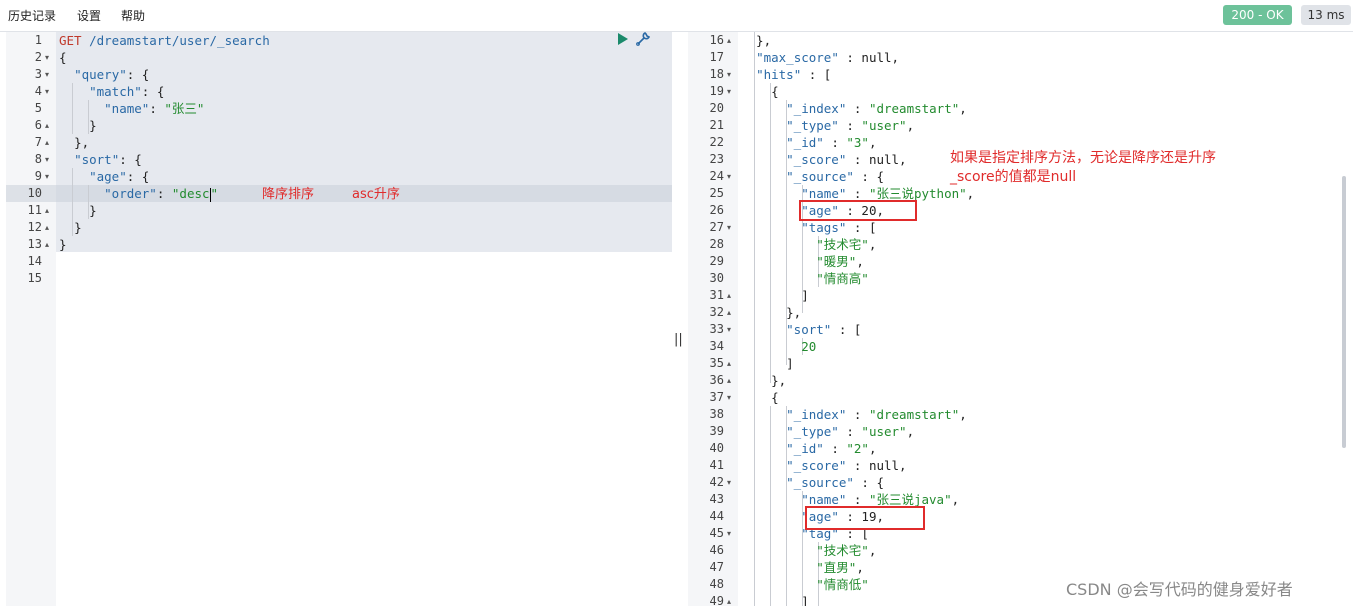  I want to click on line-number: 15, so click(34, 278).